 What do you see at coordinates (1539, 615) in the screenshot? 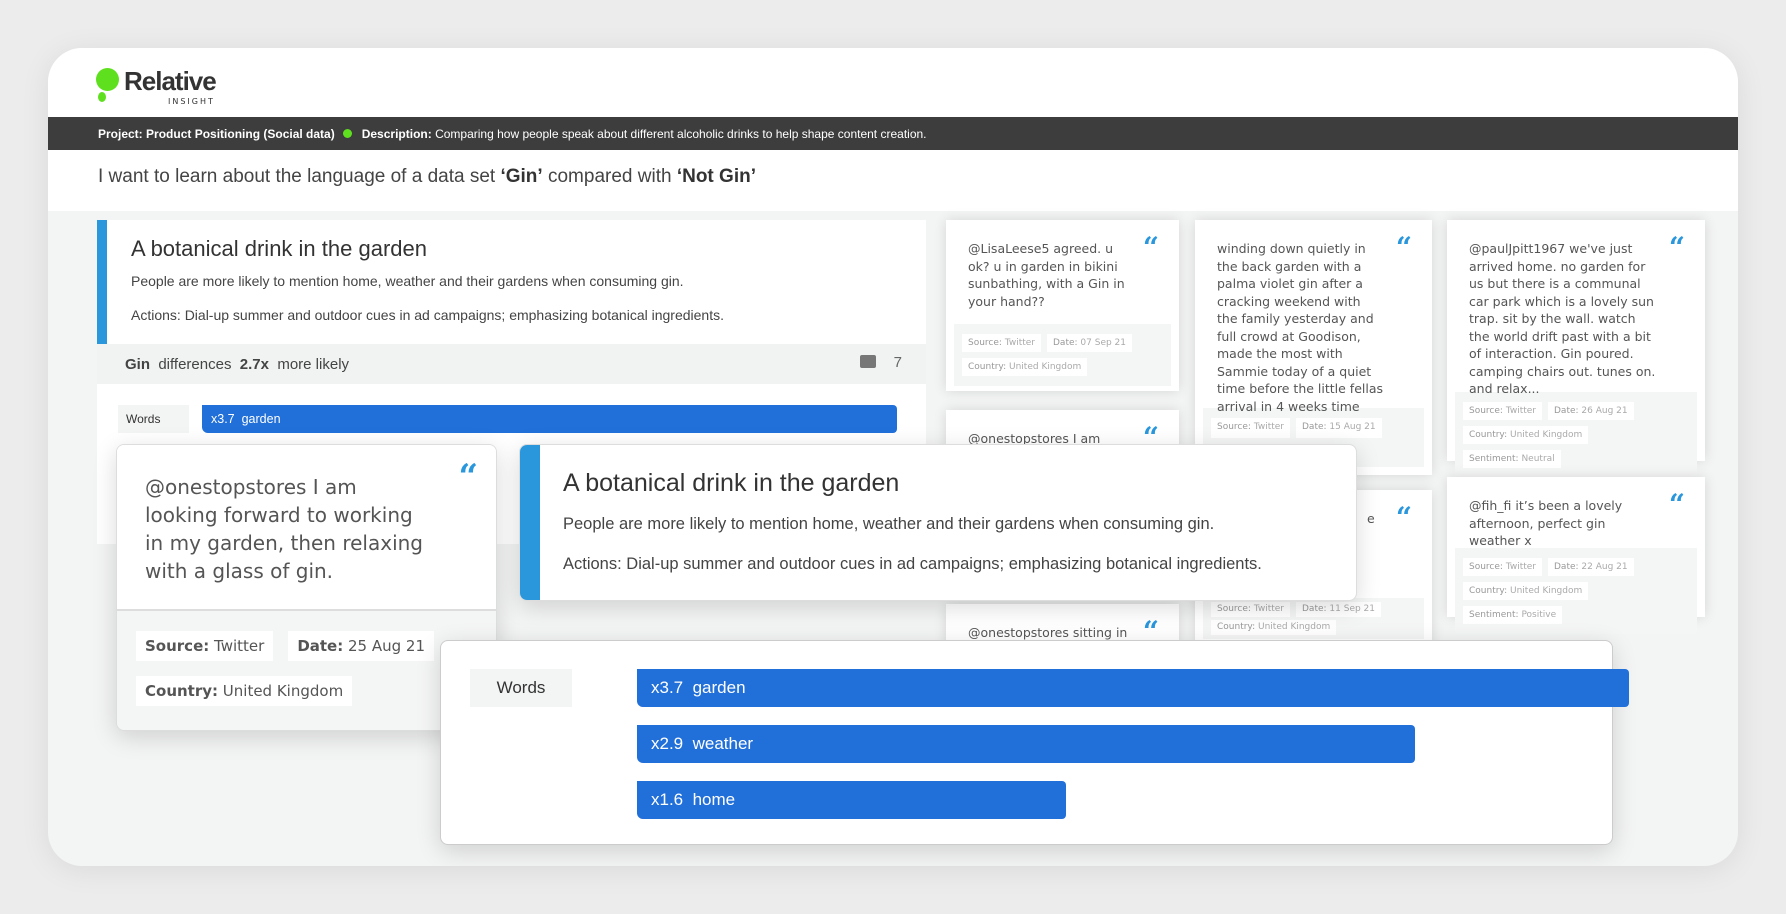
I see `sentiment-value: Positive` at bounding box center [1539, 615].